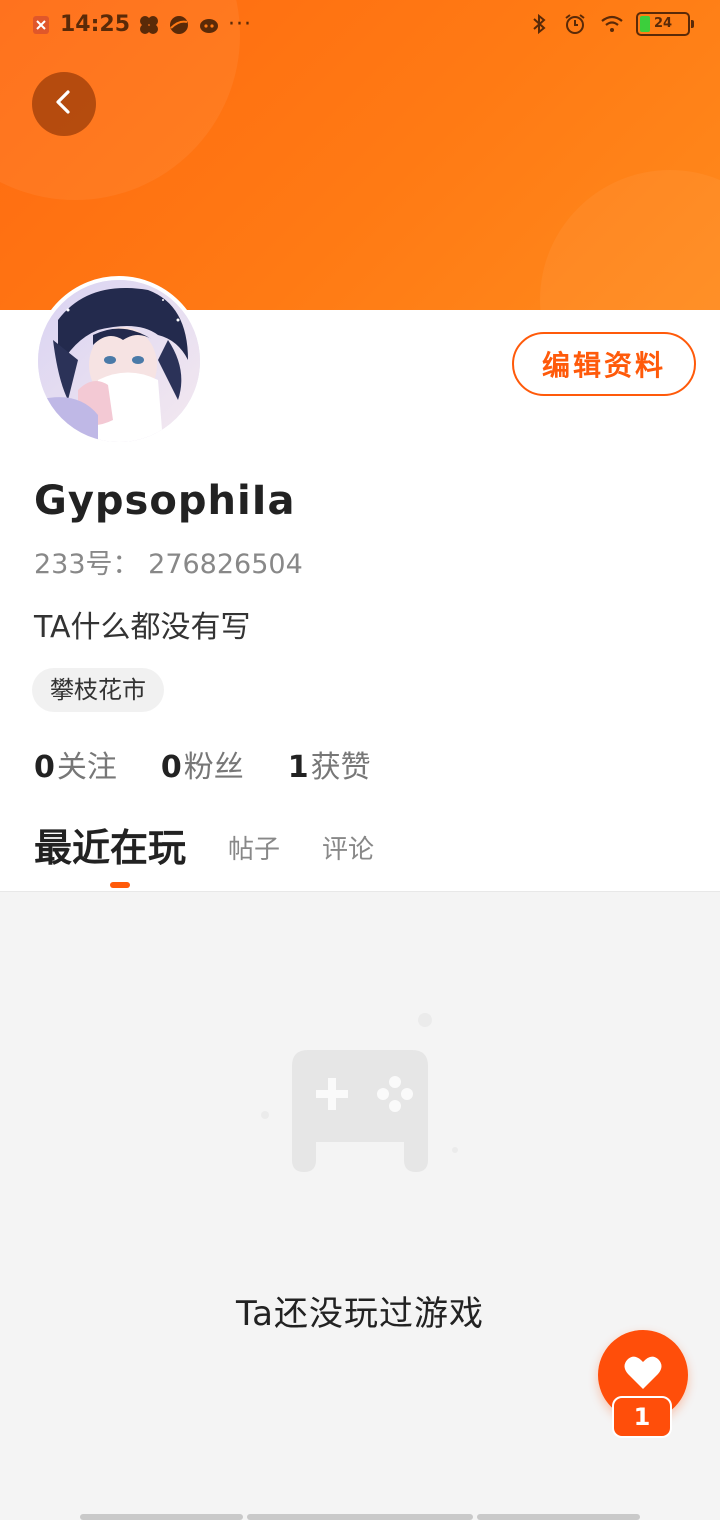 This screenshot has width=720, height=1520. Describe the element at coordinates (98, 690) in the screenshot. I see `location-tag: 攀枝花市` at that location.